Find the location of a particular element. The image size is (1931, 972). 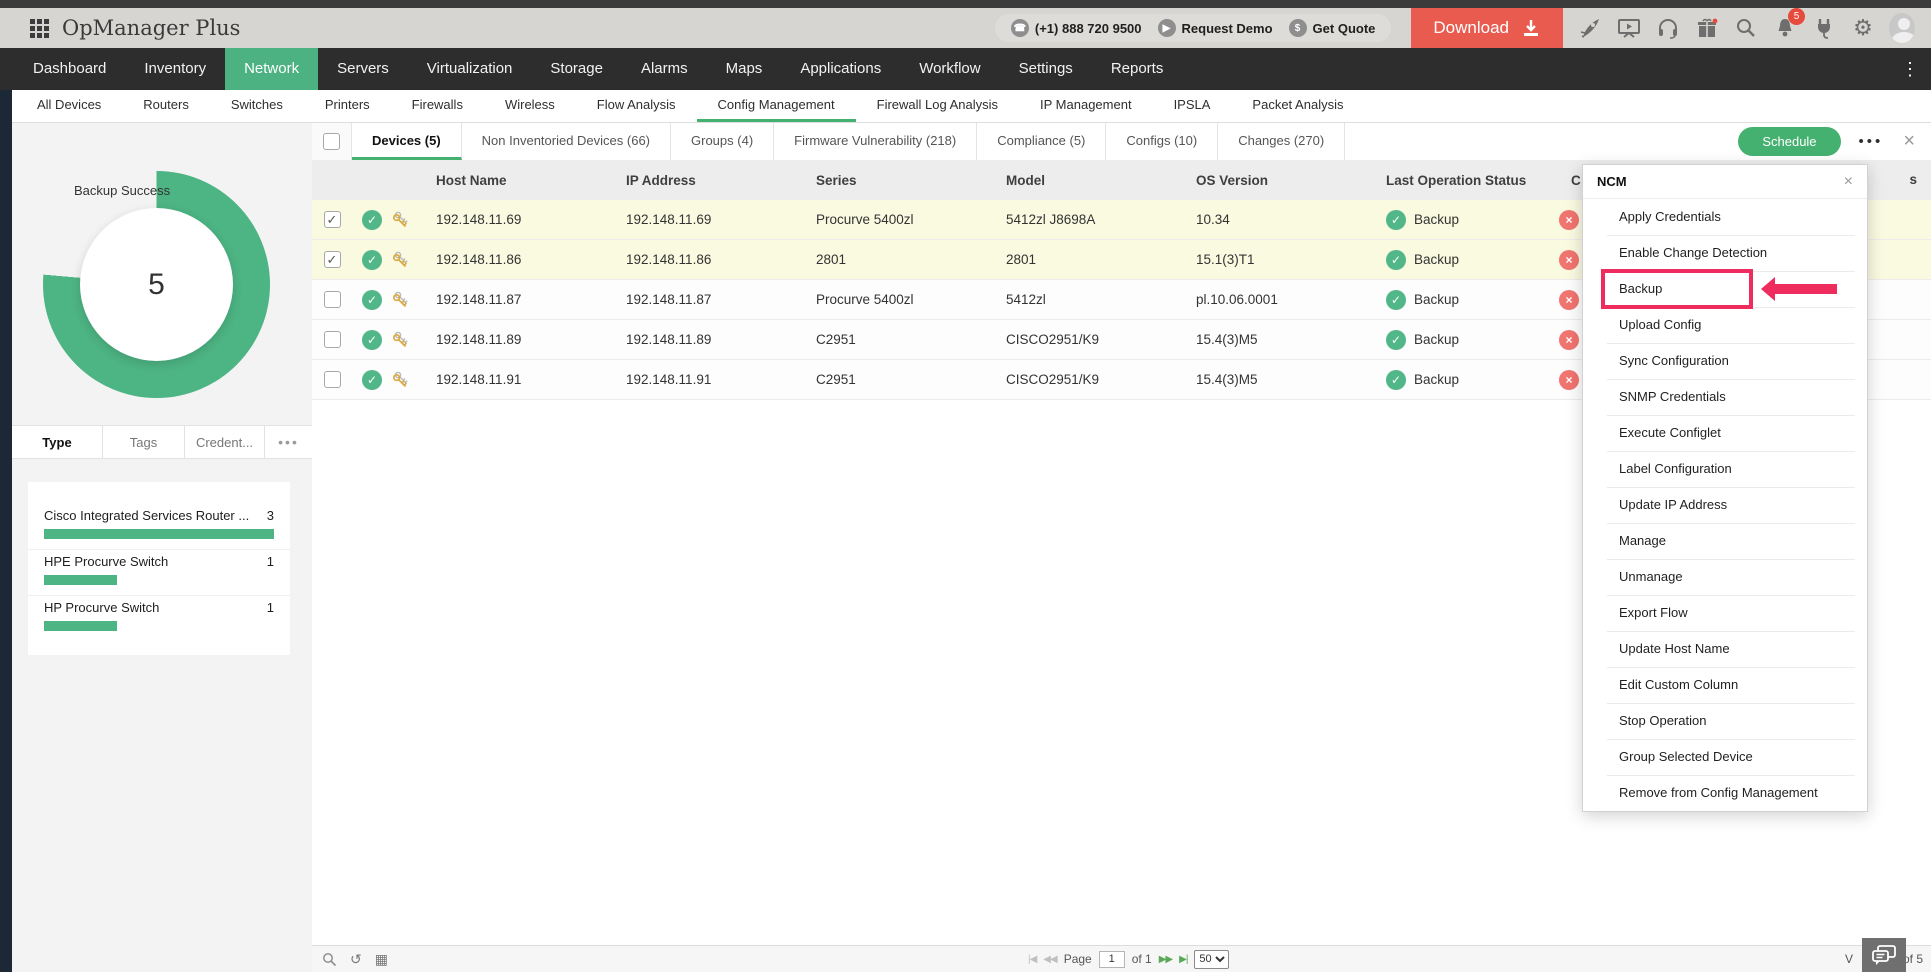

menu-item-remove-from-config-management: Remove from Config Management is located at coordinates (1725, 793).